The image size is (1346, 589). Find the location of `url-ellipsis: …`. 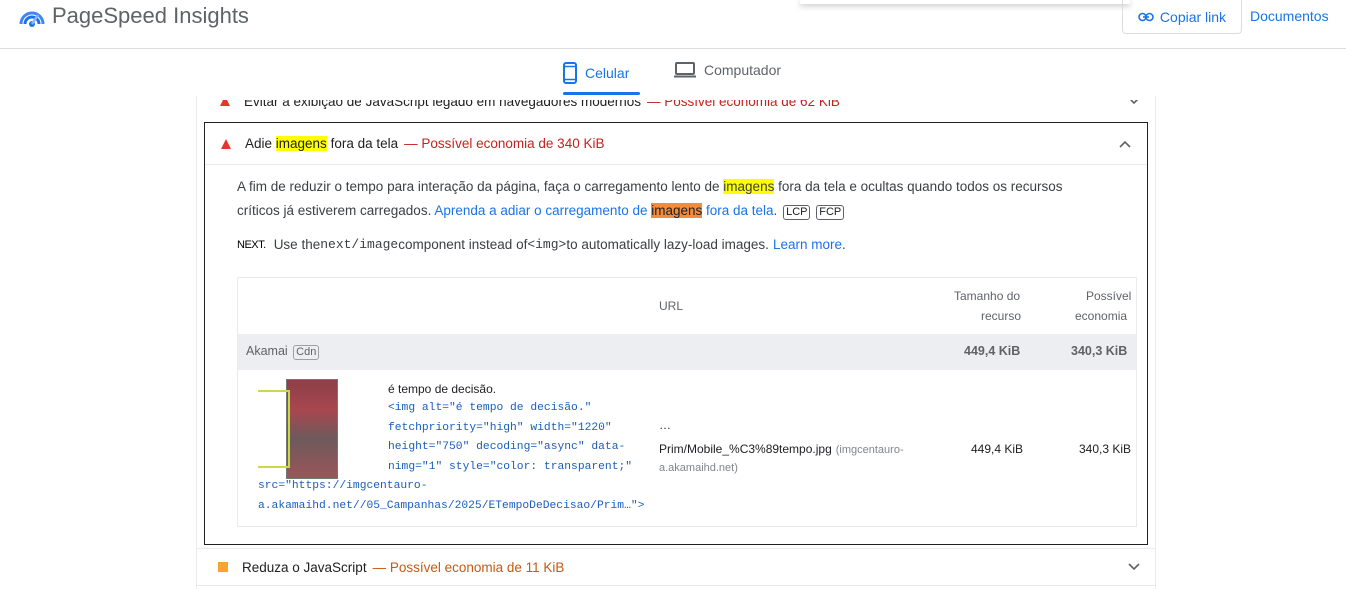

url-ellipsis: … is located at coordinates (665, 425).